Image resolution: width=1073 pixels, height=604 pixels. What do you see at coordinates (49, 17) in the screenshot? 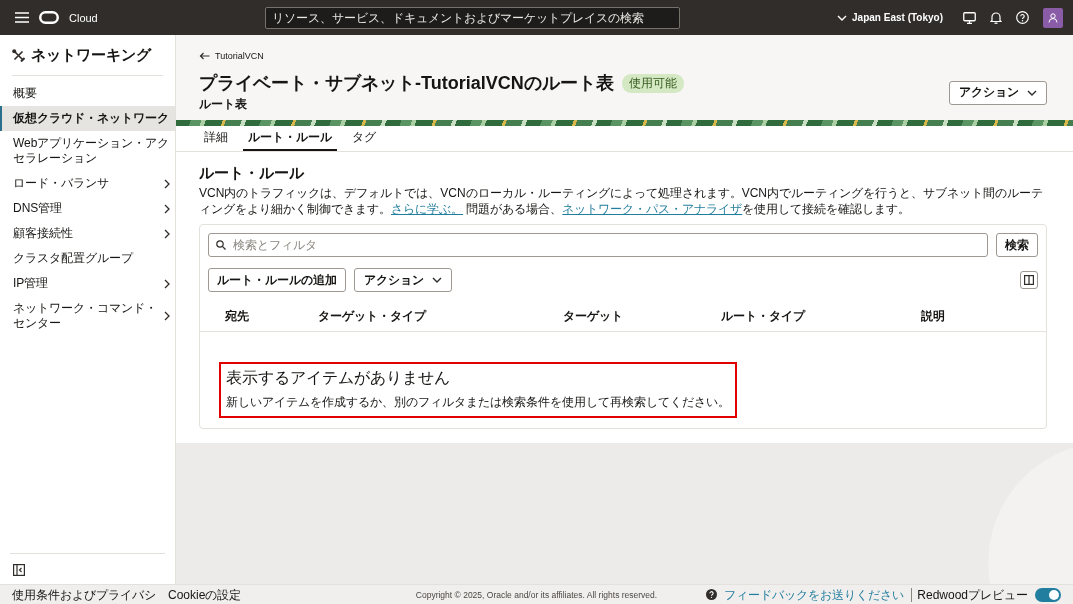
I see `oval-logo-icon` at bounding box center [49, 17].